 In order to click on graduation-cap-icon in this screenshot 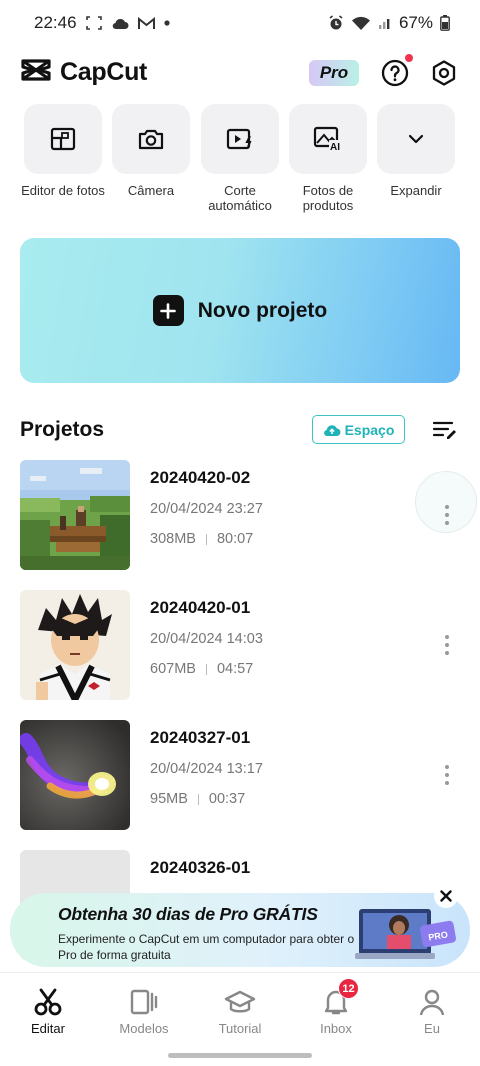, I will do `click(240, 1002)`.